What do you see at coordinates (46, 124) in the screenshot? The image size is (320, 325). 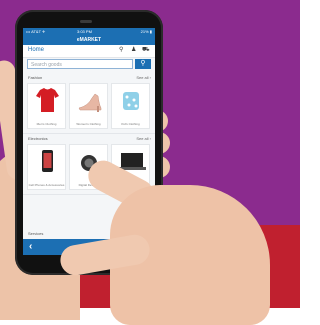 I see `tile-label: Men's Clothing` at bounding box center [46, 124].